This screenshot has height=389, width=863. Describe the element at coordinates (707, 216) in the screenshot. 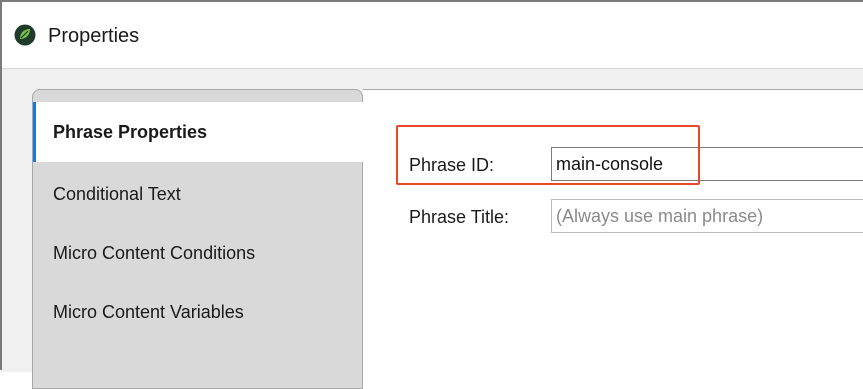

I see `phrase-title-field` at that location.